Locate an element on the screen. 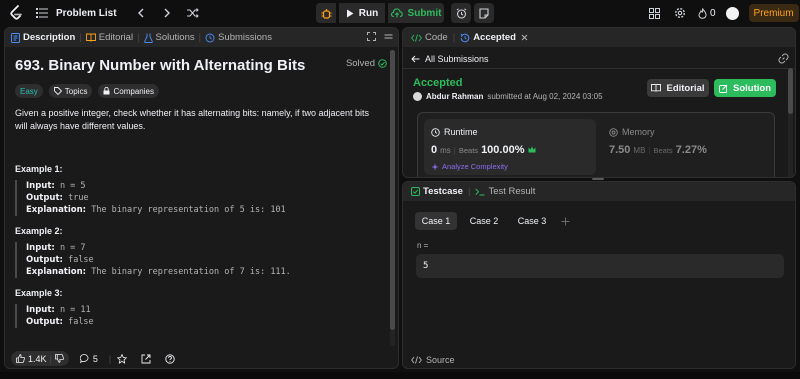 The height and width of the screenshot is (379, 800). case-tab: Case 1 is located at coordinates (436, 221).